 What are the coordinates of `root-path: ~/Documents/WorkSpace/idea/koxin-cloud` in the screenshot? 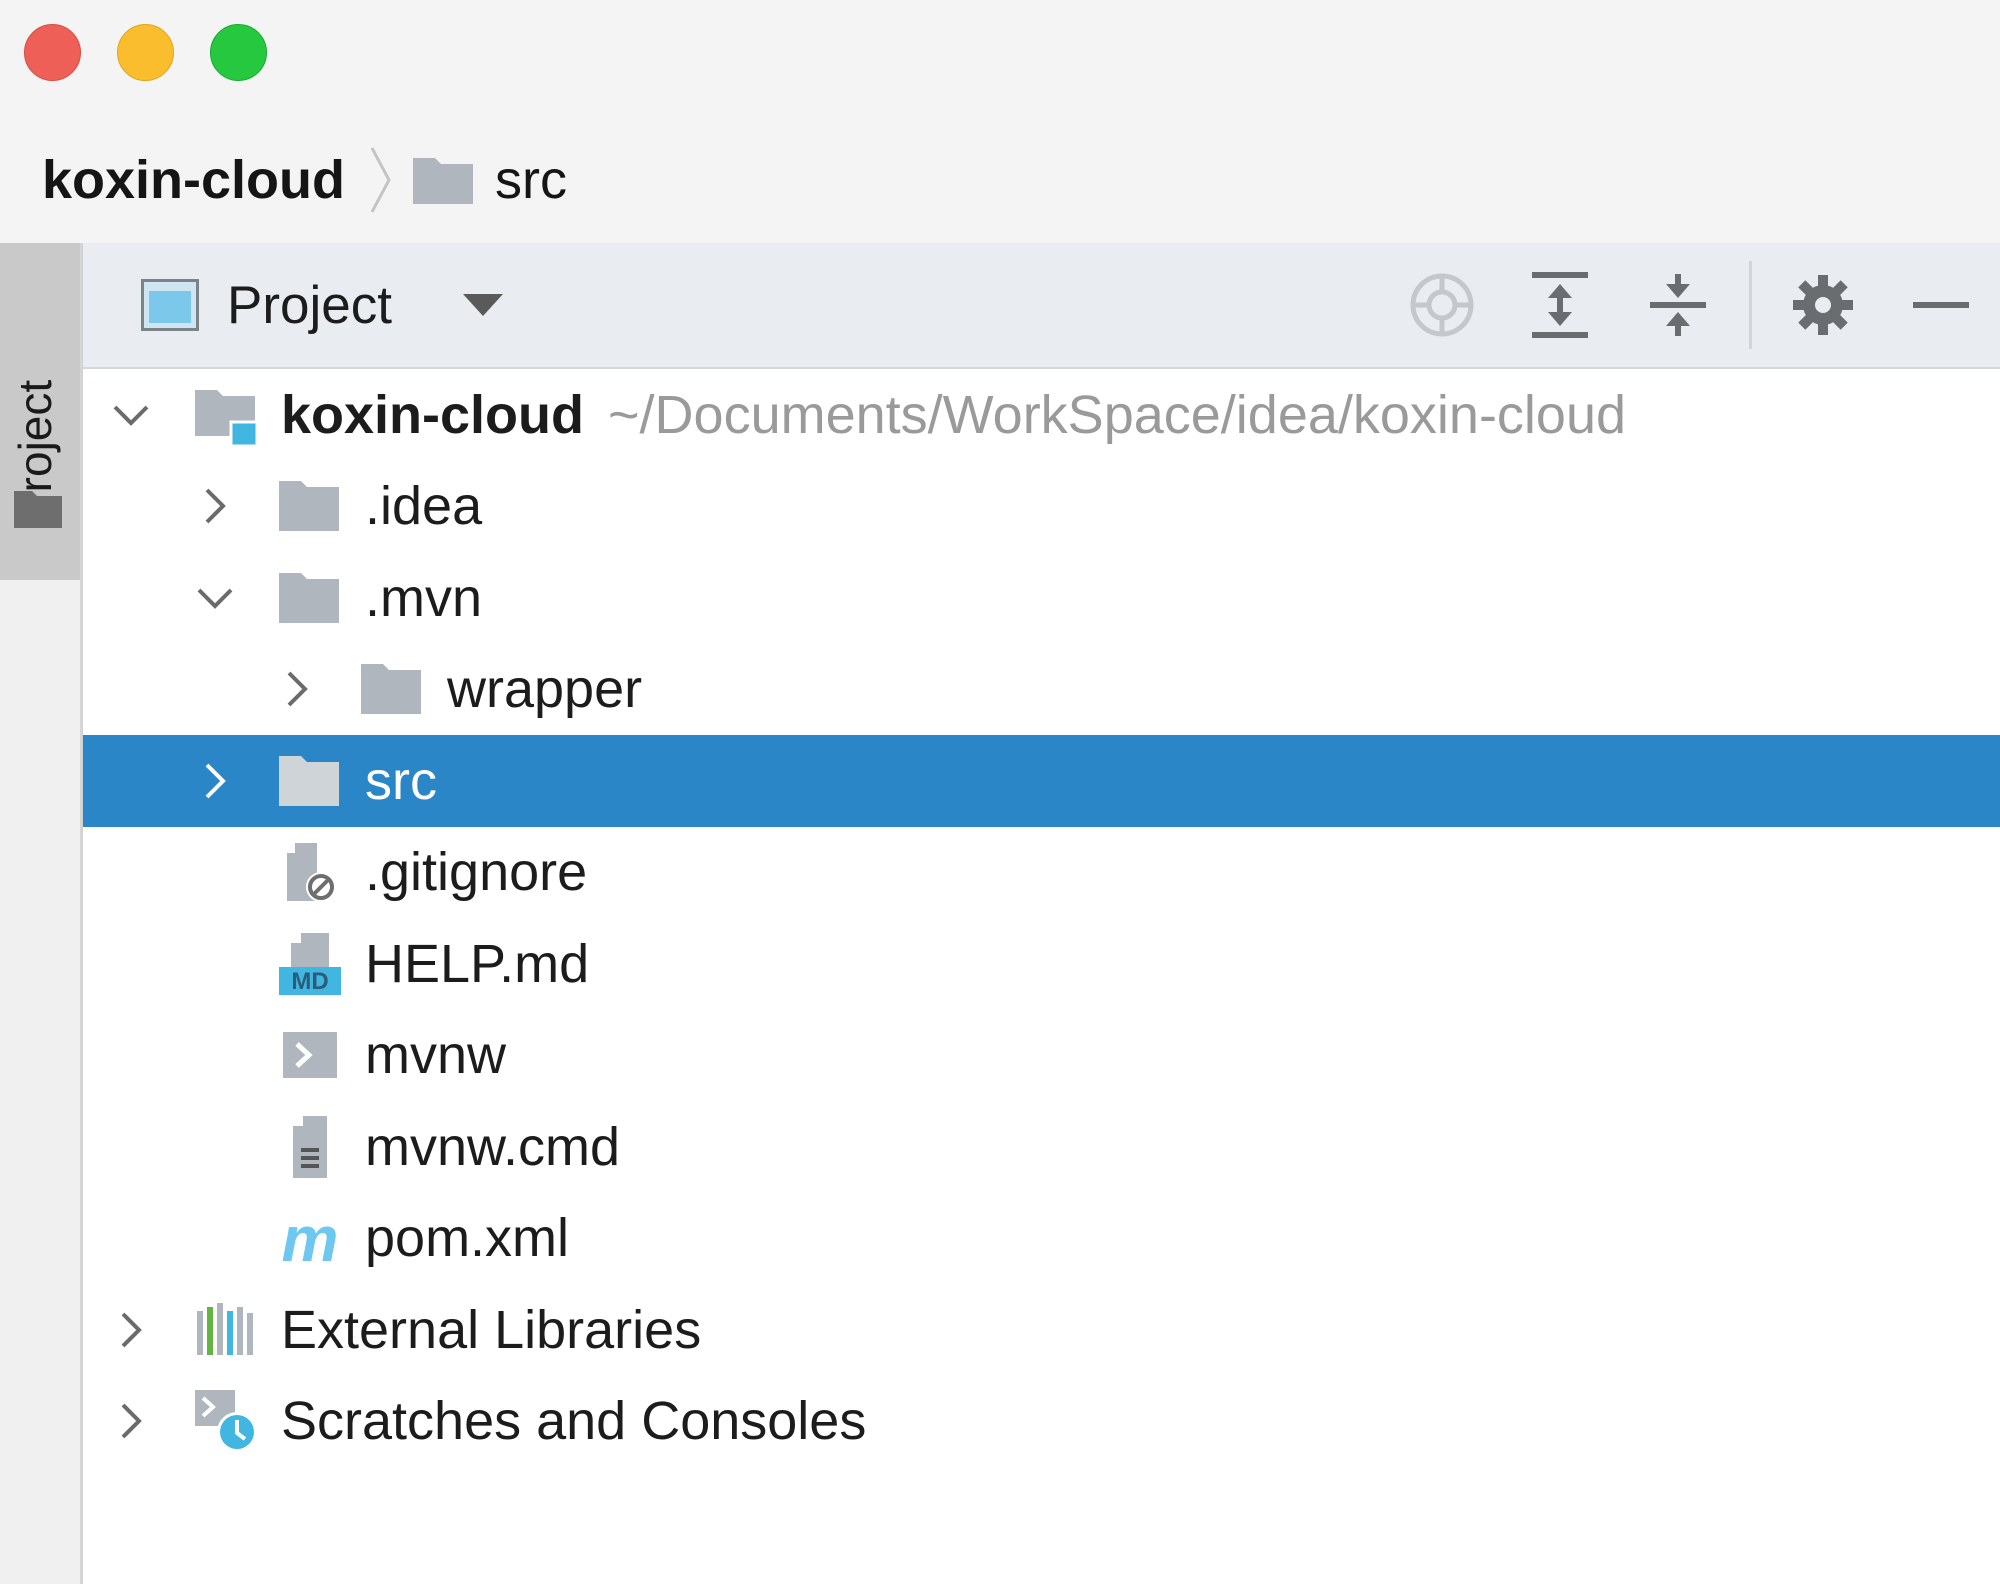 It's located at (1117, 414).